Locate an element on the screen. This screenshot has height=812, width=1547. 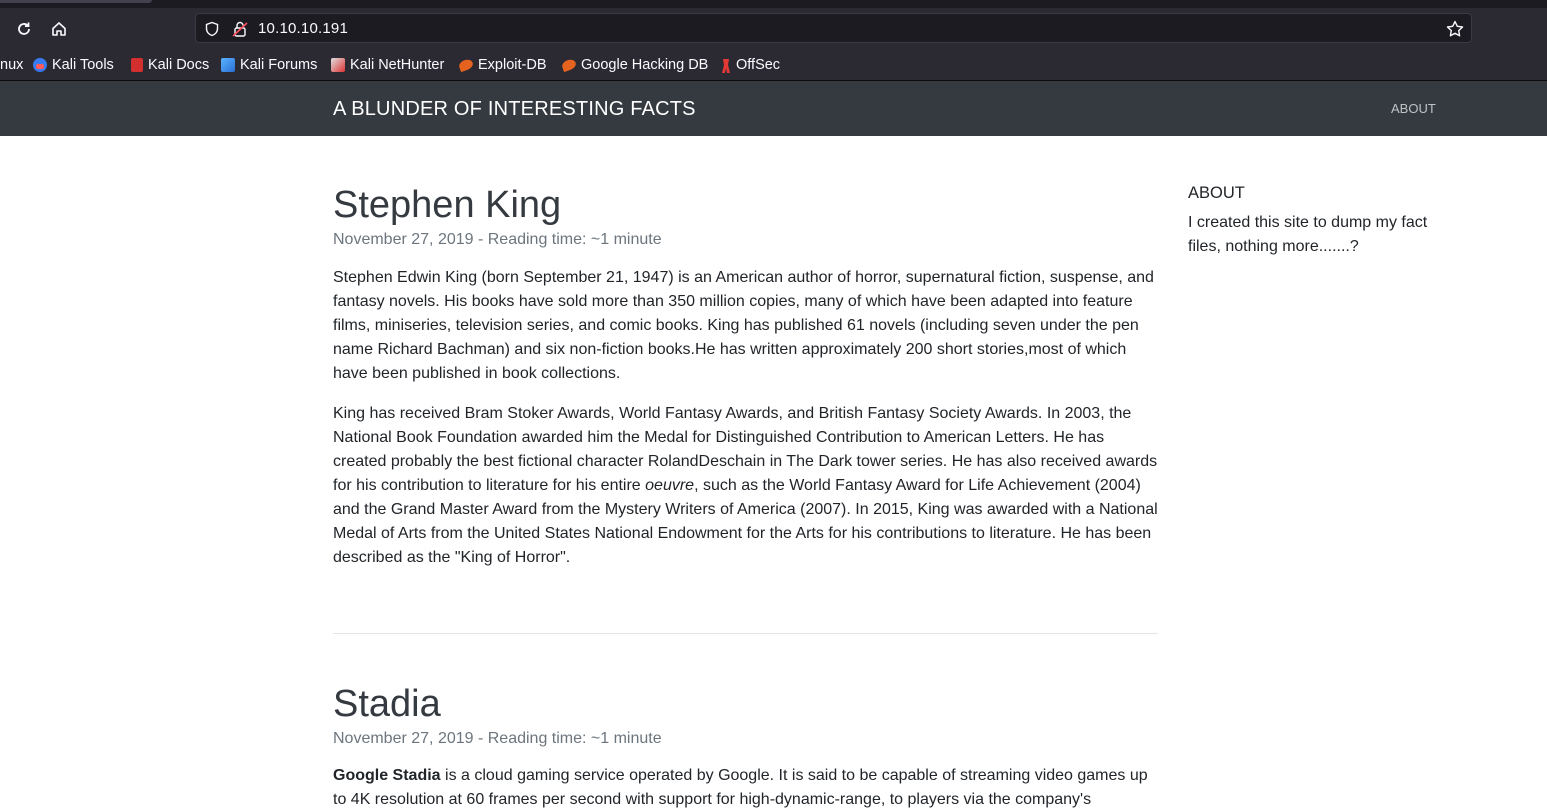
active-tab-edge is located at coordinates (76, 1).